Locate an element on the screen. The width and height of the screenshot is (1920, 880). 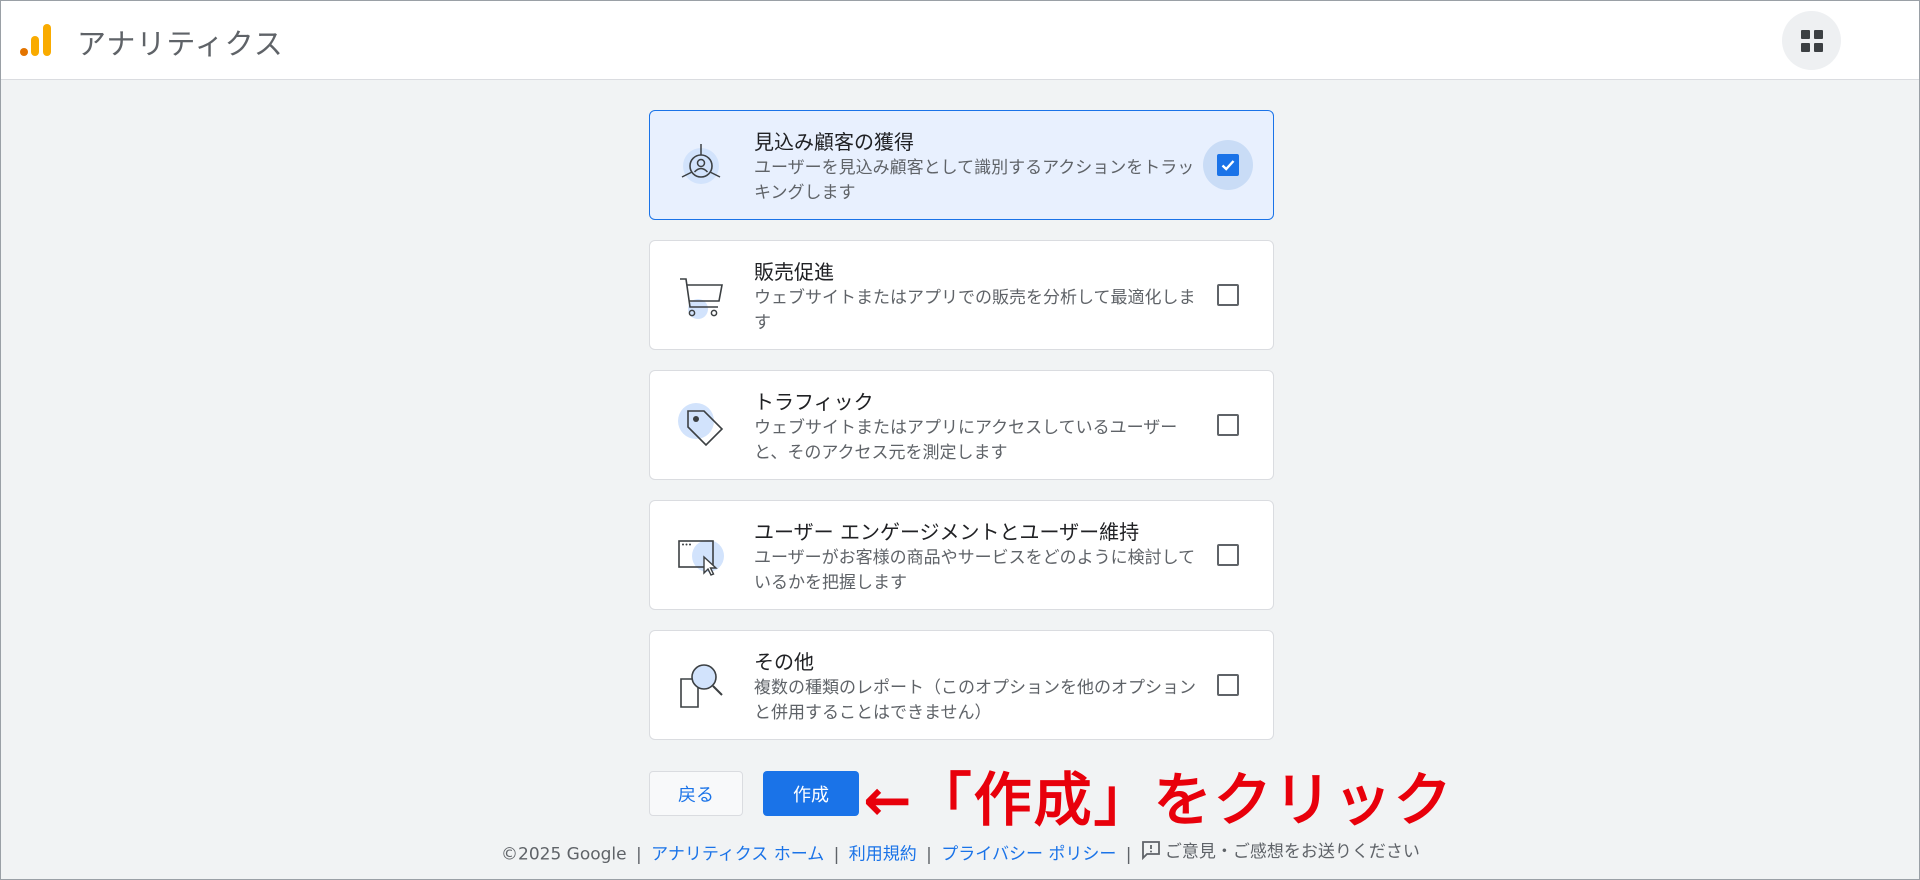
analytics-logo-icon is located at coordinates (35, 40).